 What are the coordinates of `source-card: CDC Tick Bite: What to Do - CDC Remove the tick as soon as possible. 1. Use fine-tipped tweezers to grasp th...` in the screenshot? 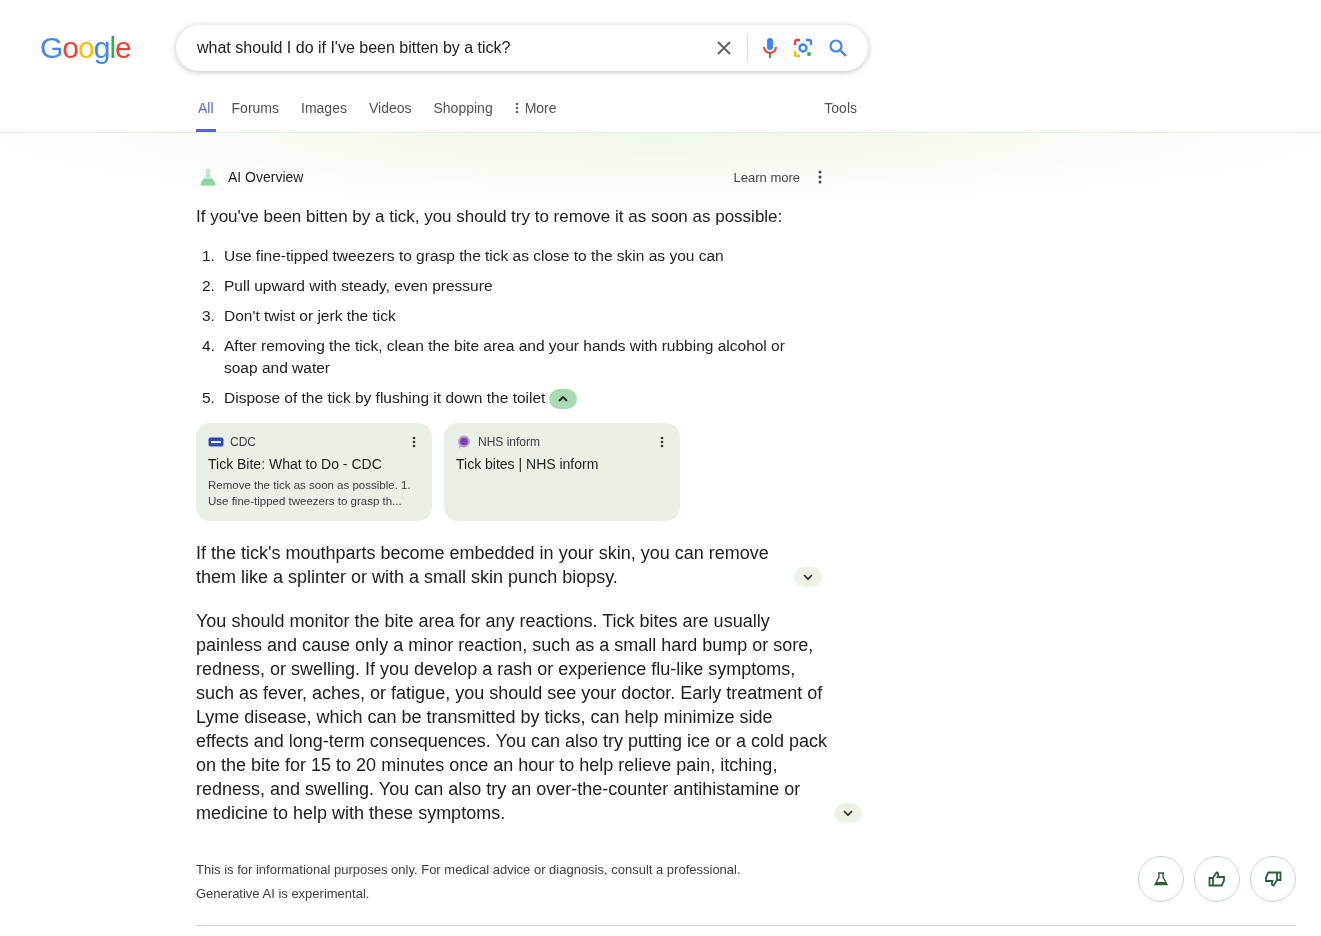 It's located at (314, 472).